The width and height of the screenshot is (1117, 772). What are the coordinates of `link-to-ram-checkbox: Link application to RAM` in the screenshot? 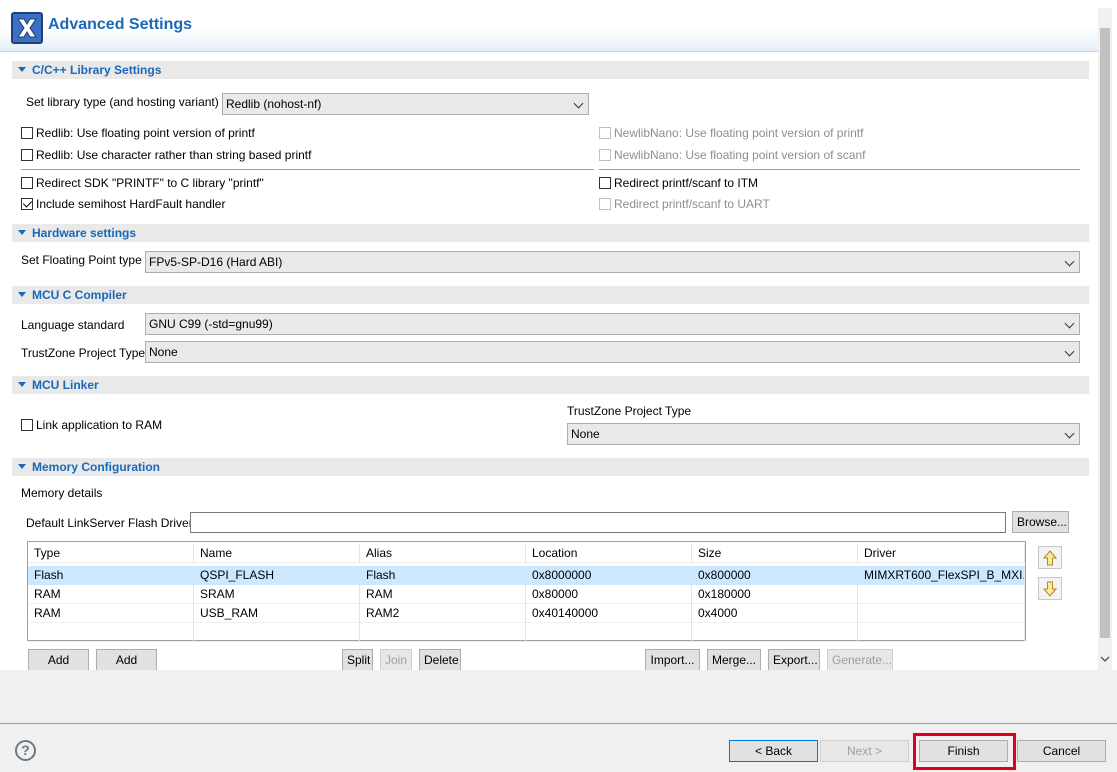 It's located at (91, 425).